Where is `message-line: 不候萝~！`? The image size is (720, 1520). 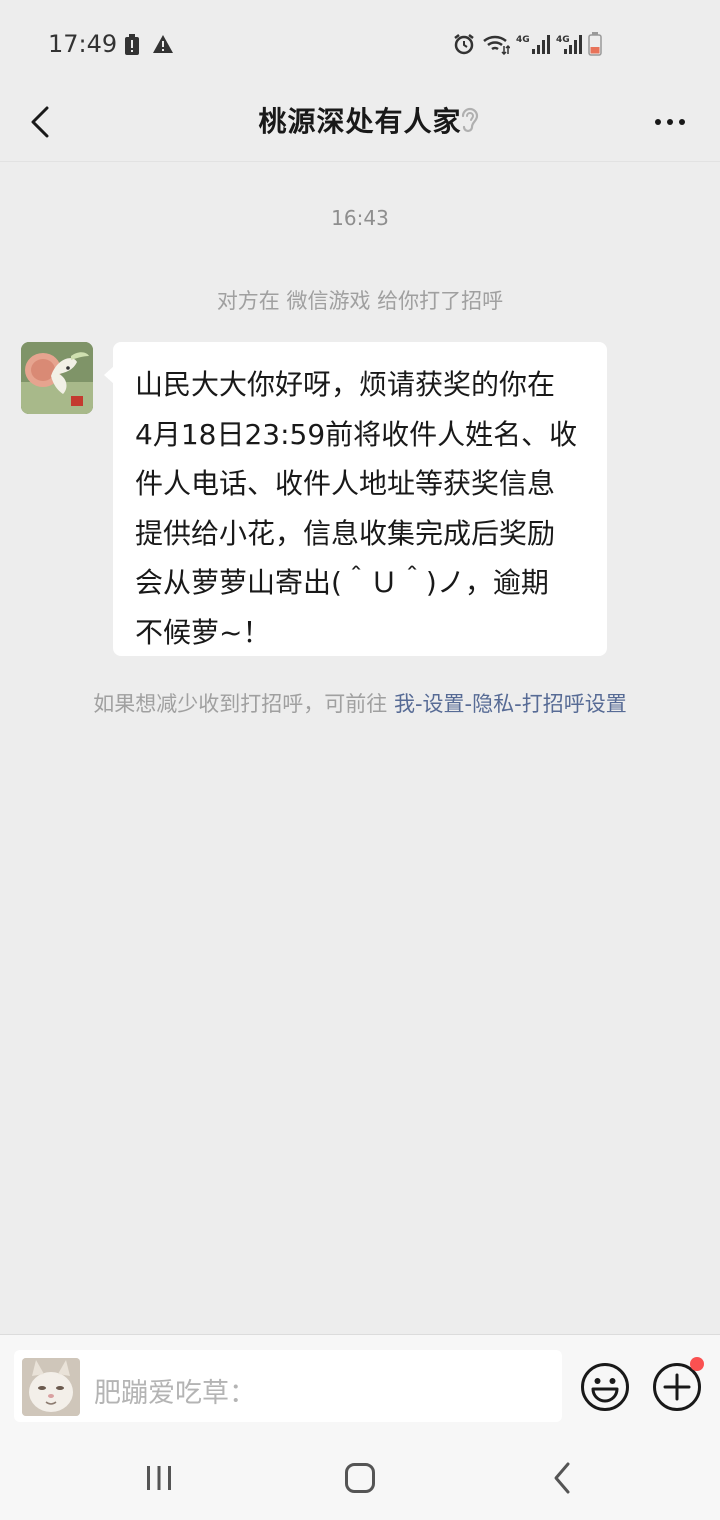 message-line: 不候萝~！ is located at coordinates (203, 632).